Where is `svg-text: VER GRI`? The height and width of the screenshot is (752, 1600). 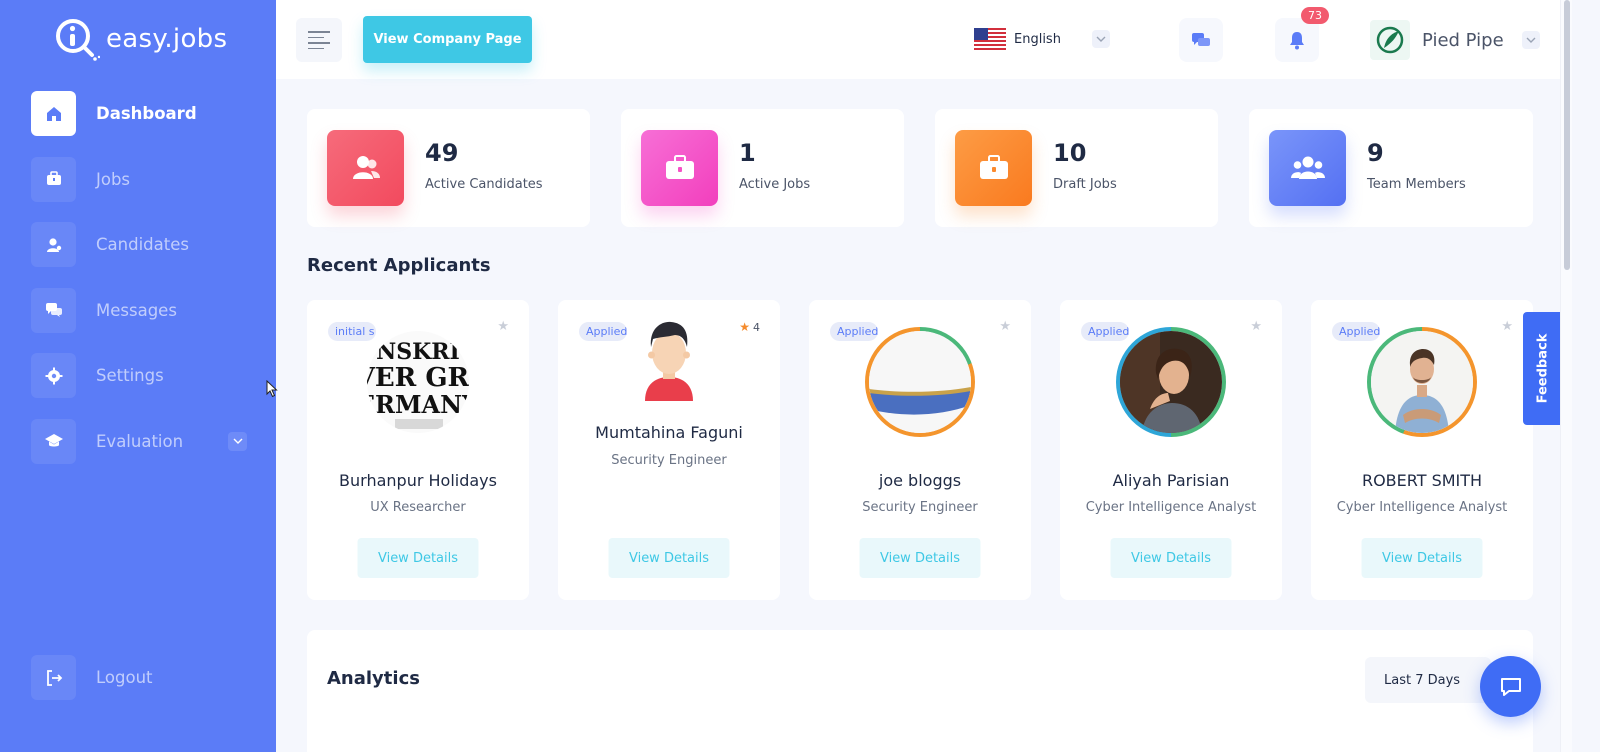 svg-text: VER GRI is located at coordinates (418, 378).